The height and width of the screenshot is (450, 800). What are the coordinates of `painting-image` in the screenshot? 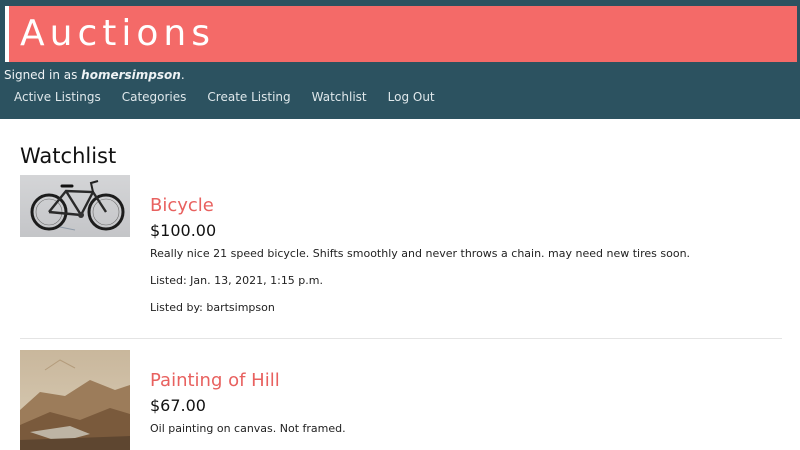 It's located at (75, 400).